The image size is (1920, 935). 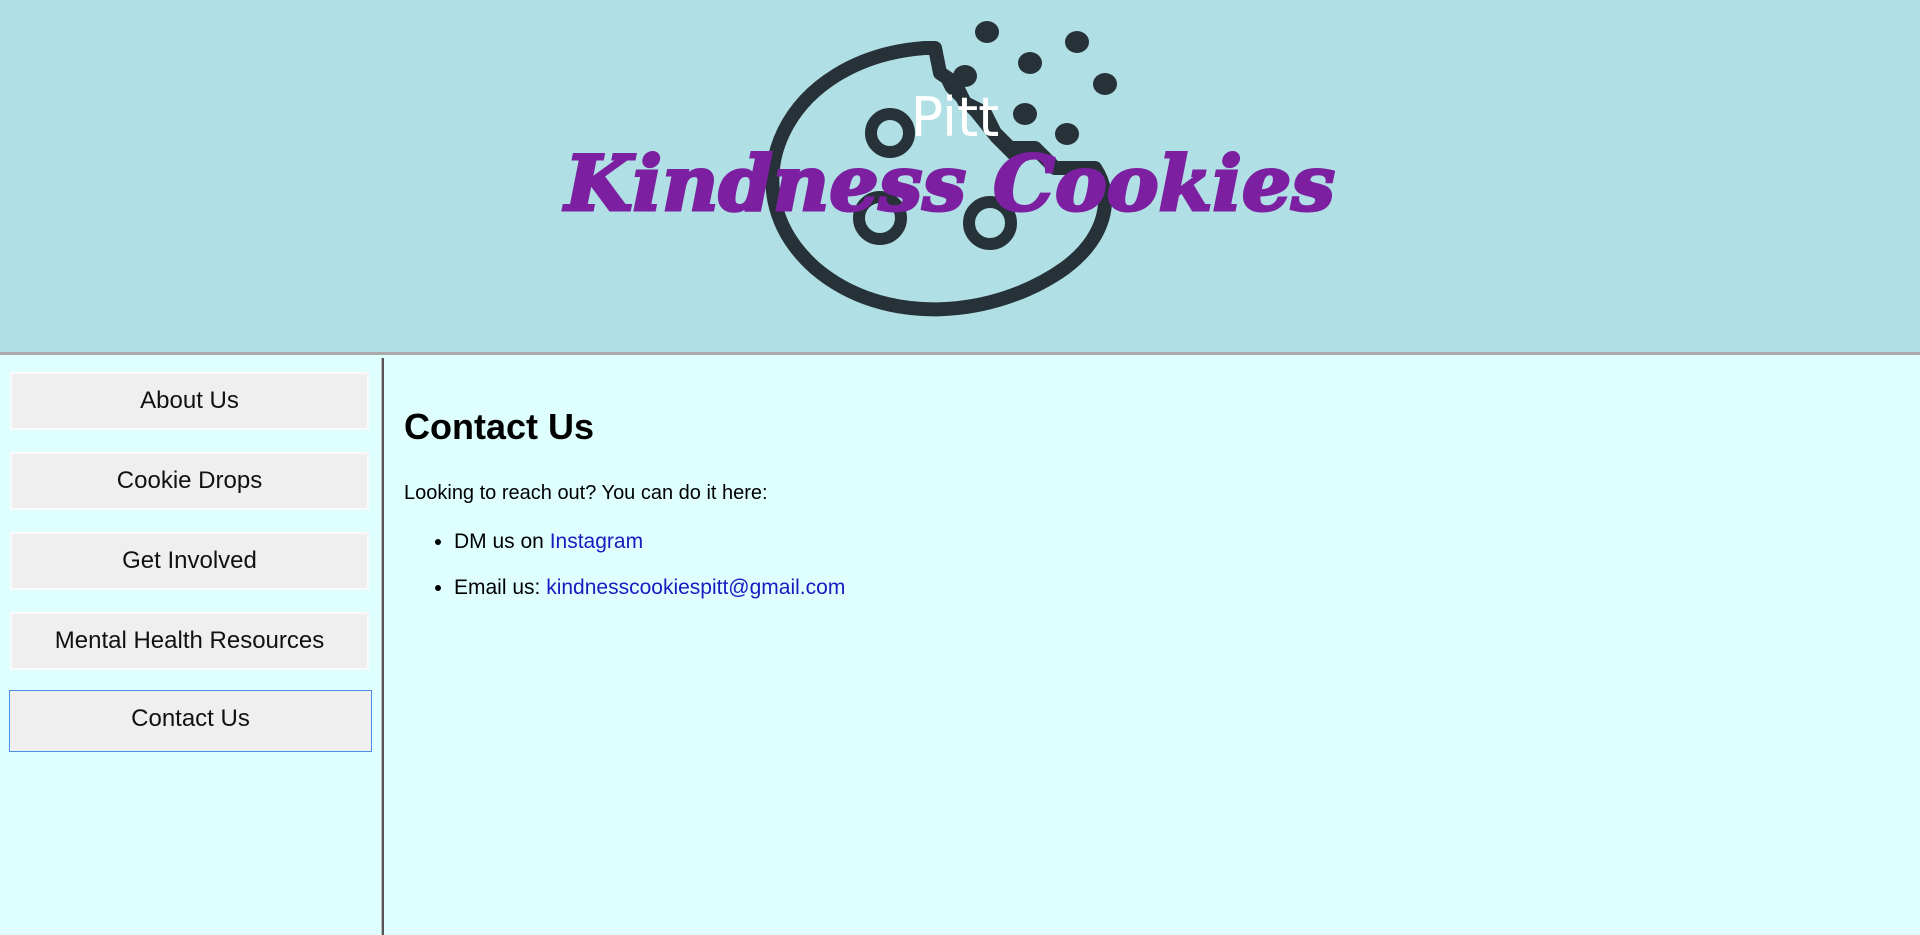 I want to click on sidebar-item-mental-health-resources: Mental Health Resources, so click(x=189, y=641).